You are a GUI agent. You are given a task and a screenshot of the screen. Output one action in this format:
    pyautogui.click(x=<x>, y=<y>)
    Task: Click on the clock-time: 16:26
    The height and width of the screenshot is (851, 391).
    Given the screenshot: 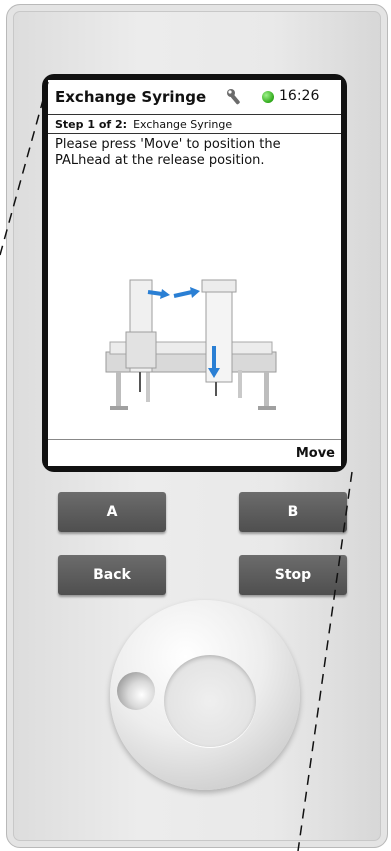 What is the action you would take?
    pyautogui.click(x=299, y=96)
    